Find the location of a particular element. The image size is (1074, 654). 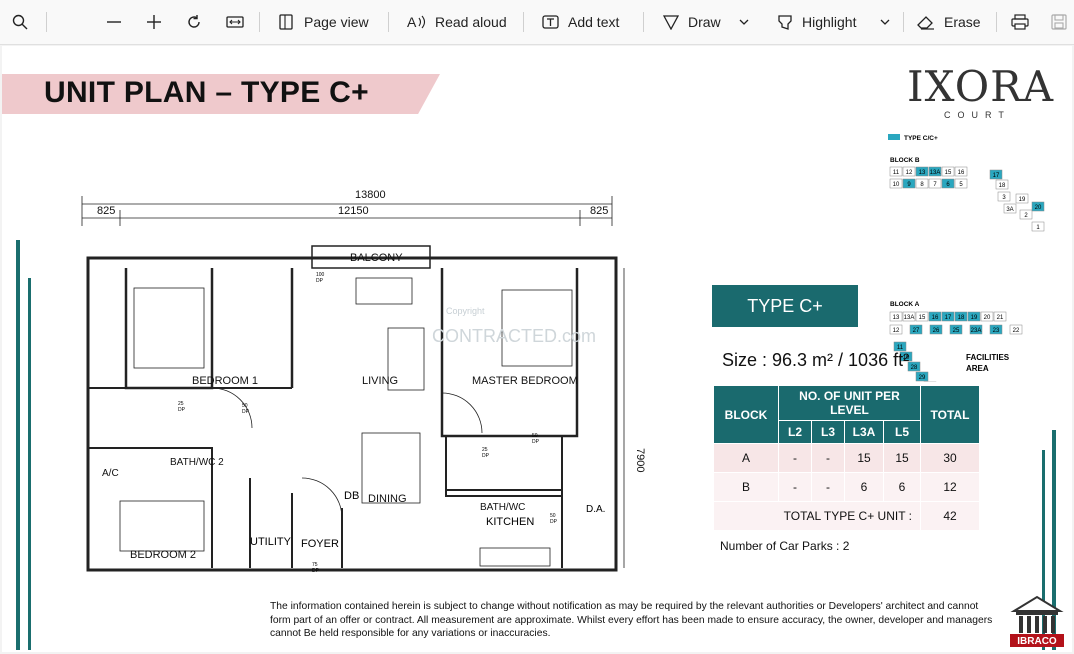

add-text-label: Add text is located at coordinates (594, 22).